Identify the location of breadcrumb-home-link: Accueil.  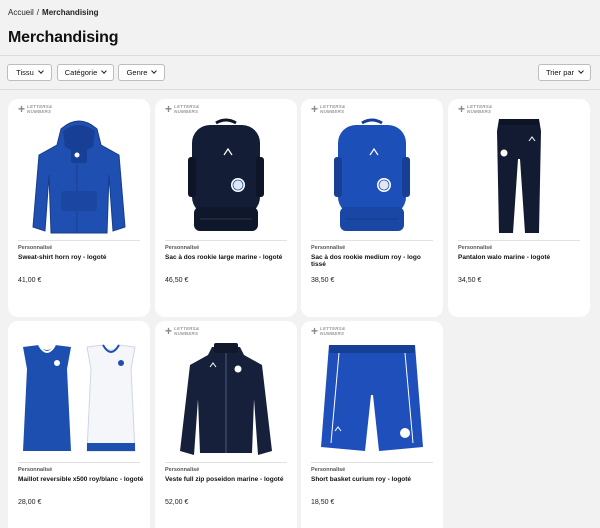
(21, 12).